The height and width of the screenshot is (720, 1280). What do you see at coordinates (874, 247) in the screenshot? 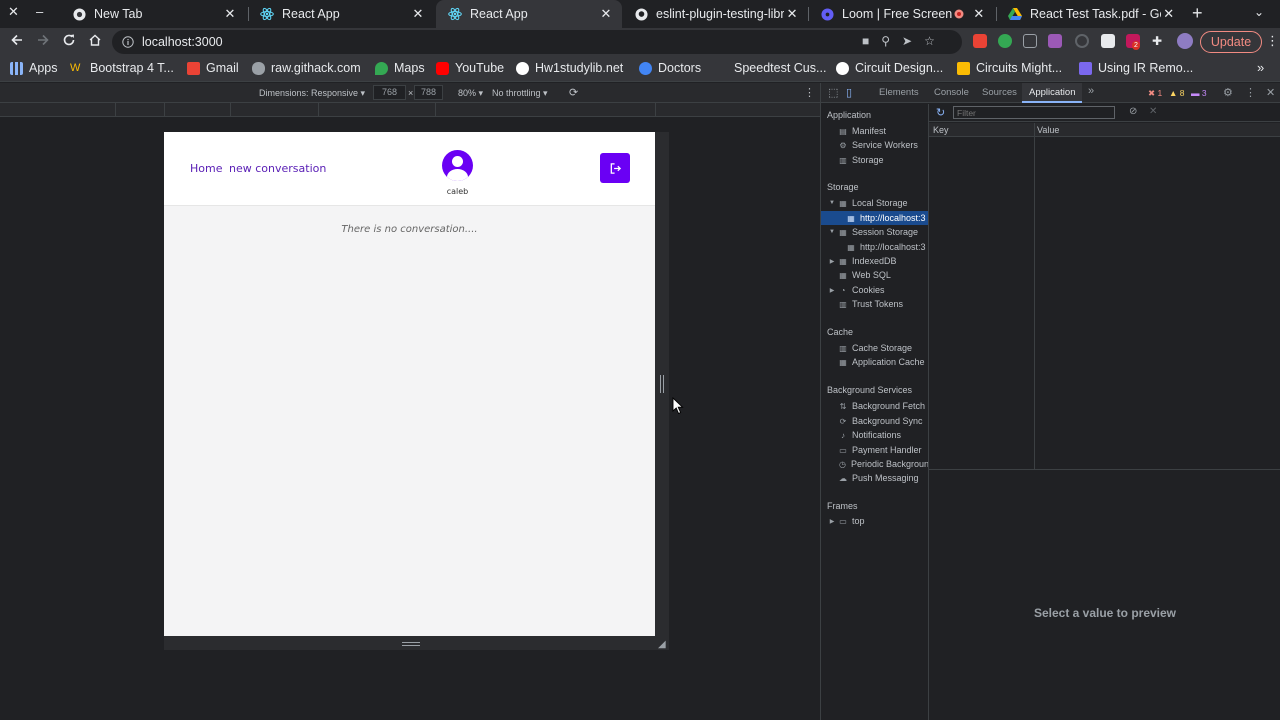
I see `sidebar-item-session-storage-origin: ▦ http://localhost:3` at bounding box center [874, 247].